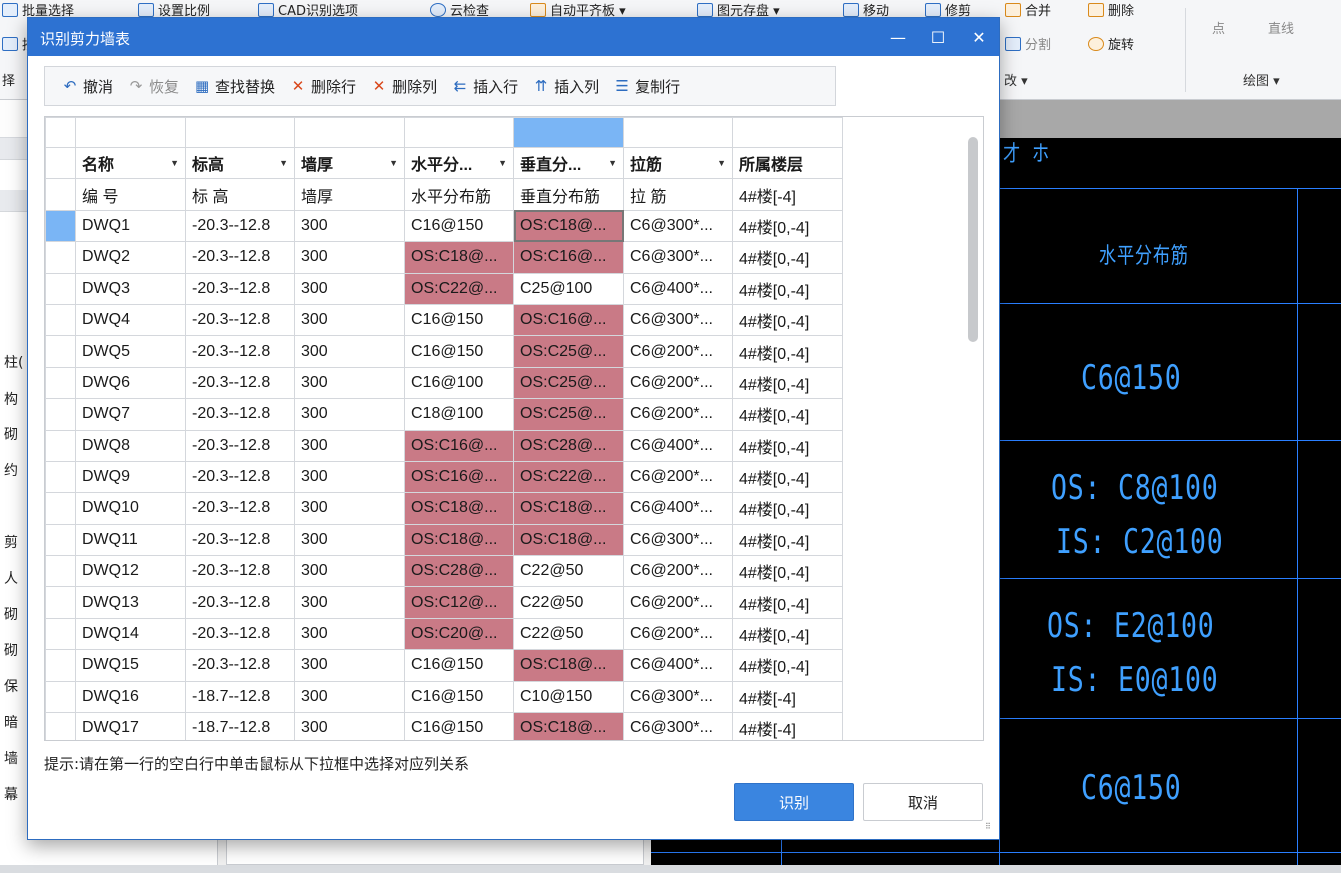 Image resolution: width=1341 pixels, height=873 pixels. I want to click on tree-item: 保, so click(11, 686).